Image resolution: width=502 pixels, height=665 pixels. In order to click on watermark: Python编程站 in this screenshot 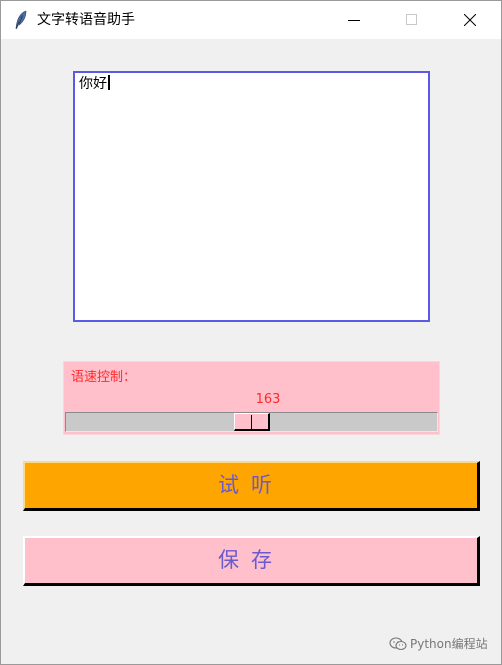, I will do `click(438, 644)`.